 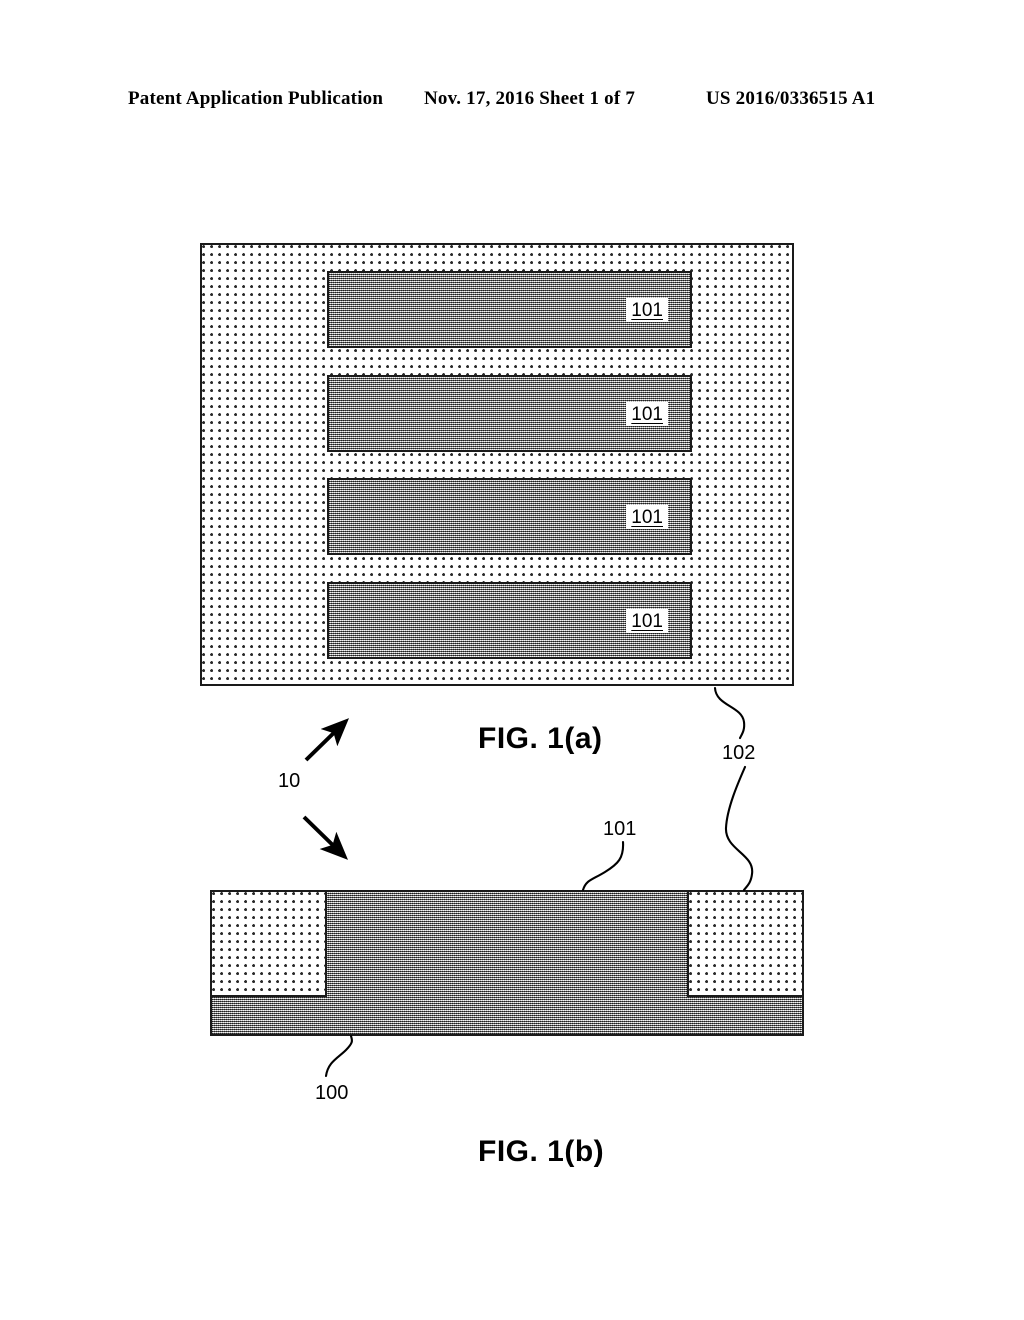 I want to click on fig-1a-fin-1: 101, so click(x=509, y=309).